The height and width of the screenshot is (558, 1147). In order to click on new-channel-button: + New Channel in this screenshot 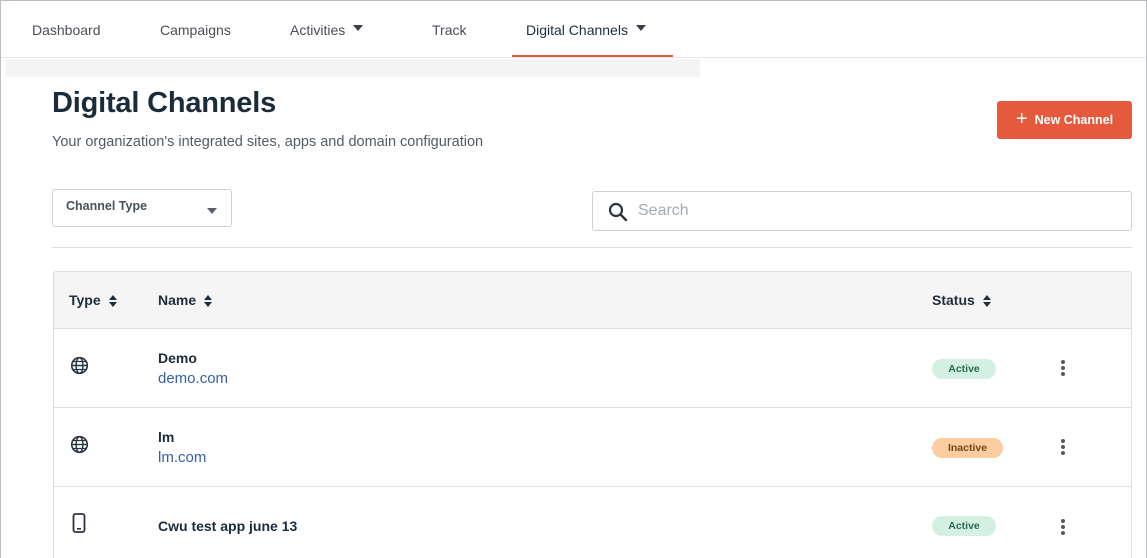, I will do `click(1064, 120)`.